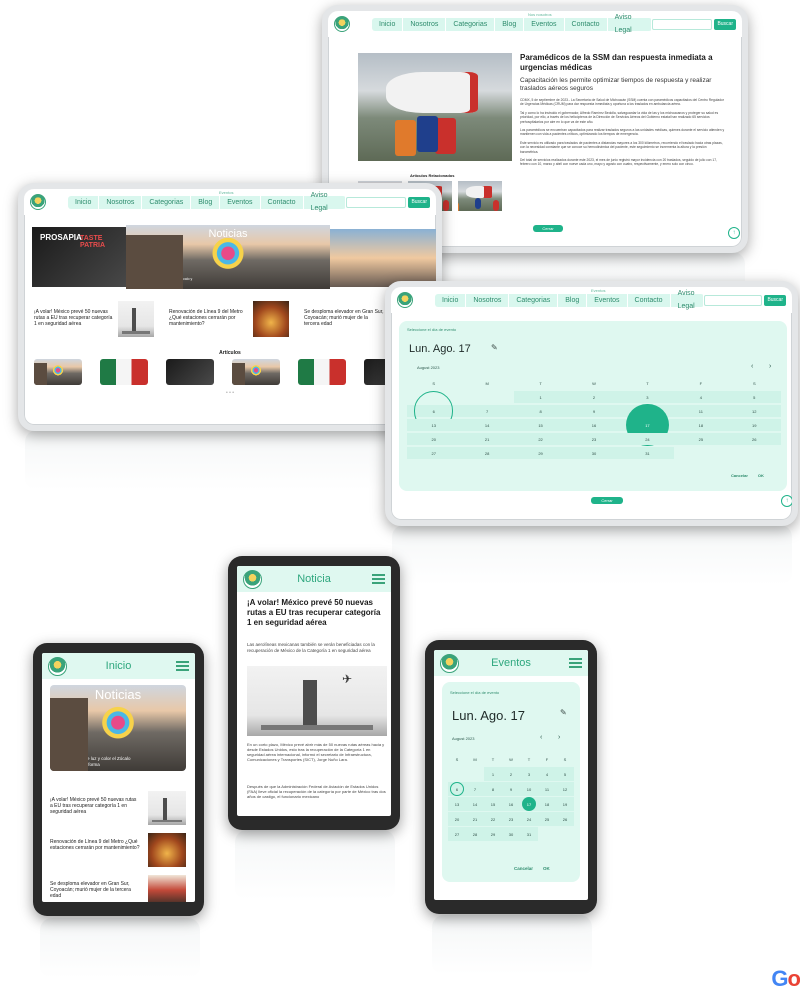  I want to click on pencil-icon: ✎, so click(563, 712).